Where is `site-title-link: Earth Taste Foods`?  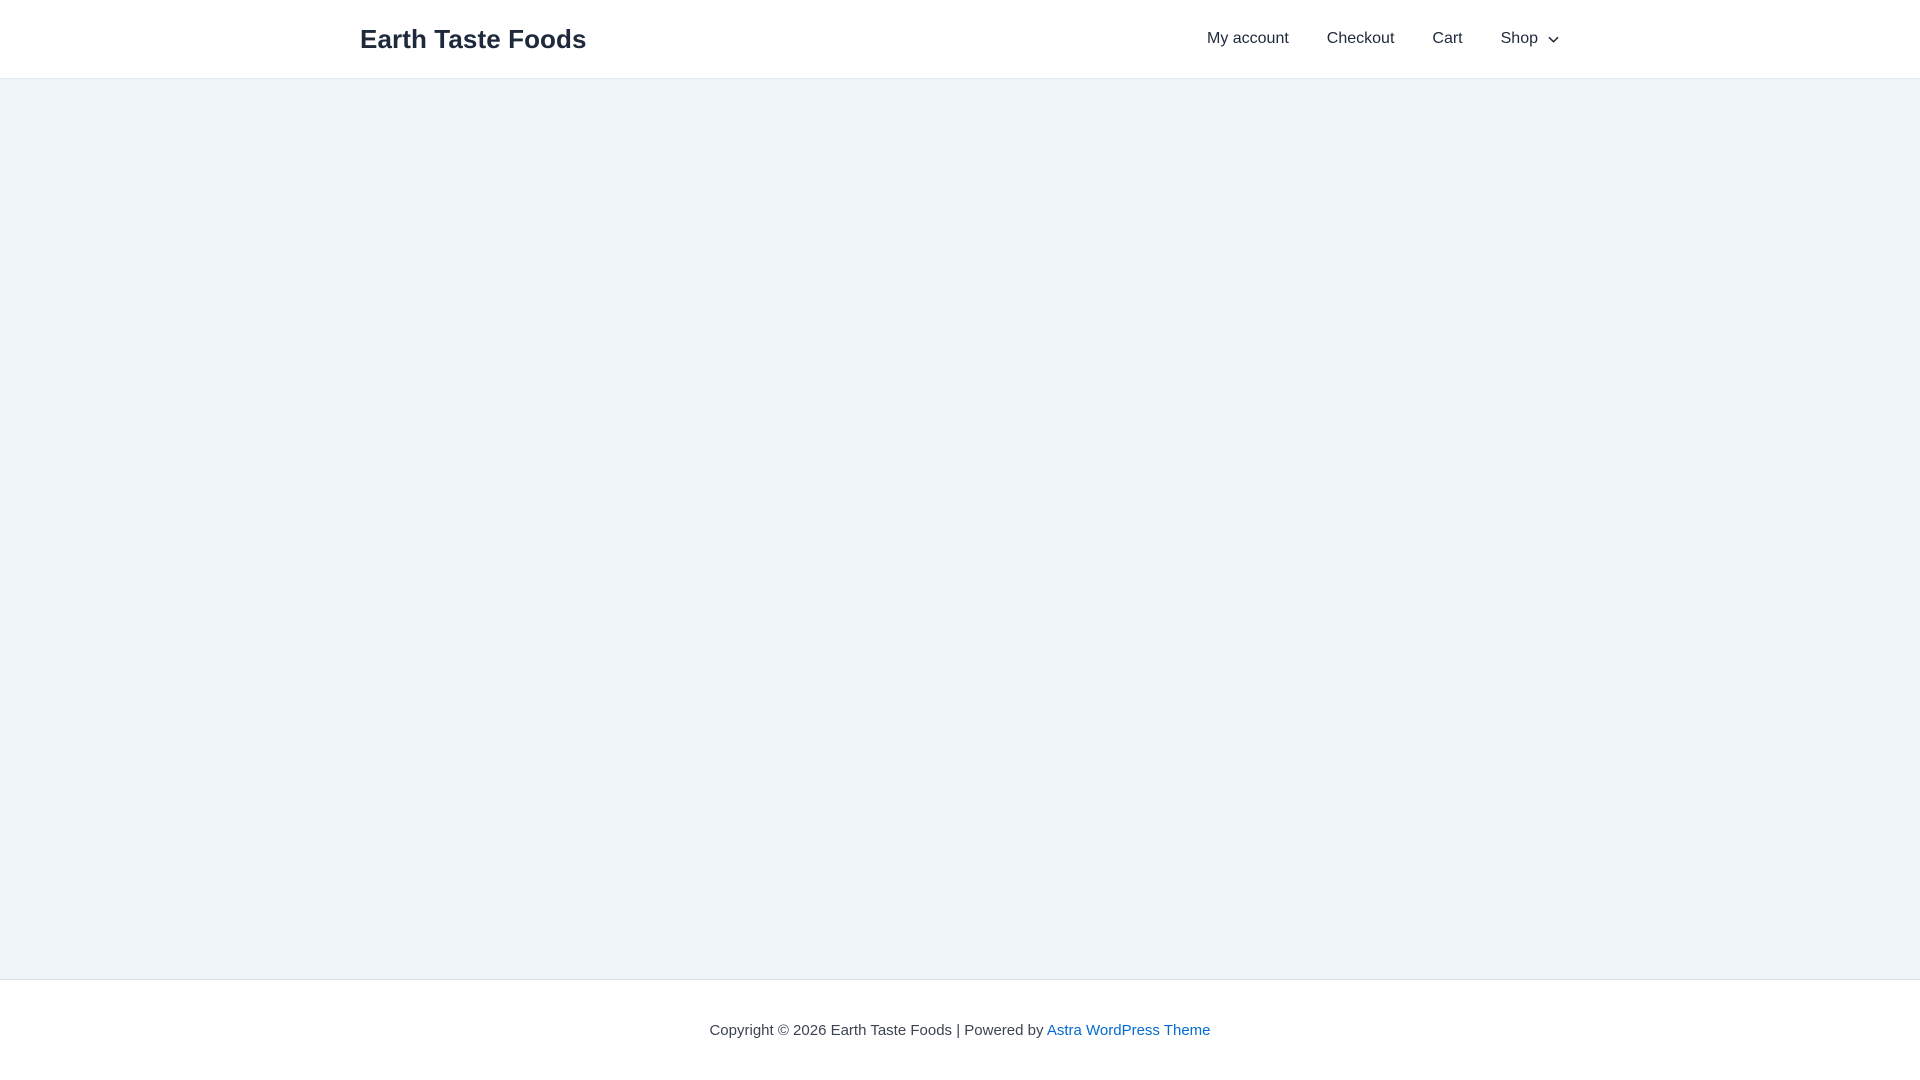
site-title-link: Earth Taste Foods is located at coordinates (473, 39).